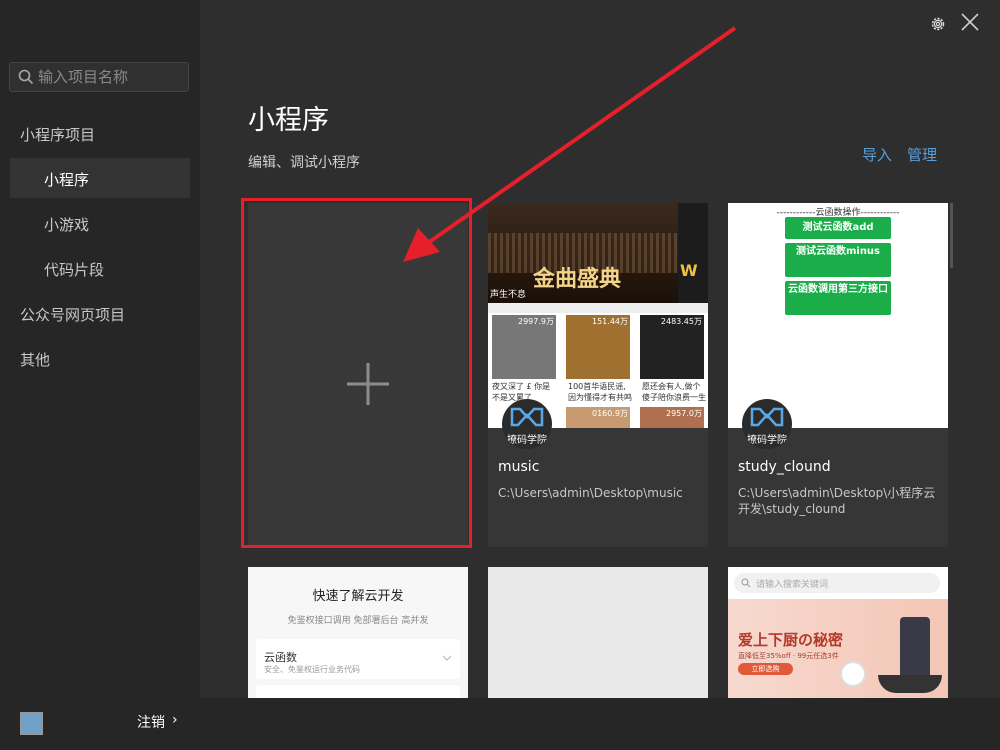 The height and width of the screenshot is (750, 1000). What do you see at coordinates (570, 144) in the screenshot?
I see `annotation-arrow-icon` at bounding box center [570, 144].